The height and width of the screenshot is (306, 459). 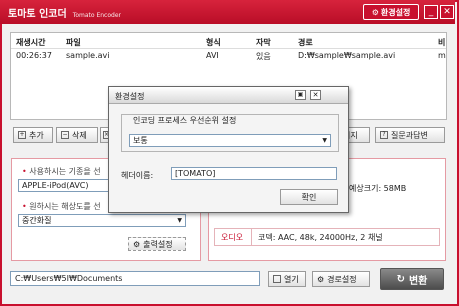 I want to click on col-extra: 비, so click(x=441, y=42).